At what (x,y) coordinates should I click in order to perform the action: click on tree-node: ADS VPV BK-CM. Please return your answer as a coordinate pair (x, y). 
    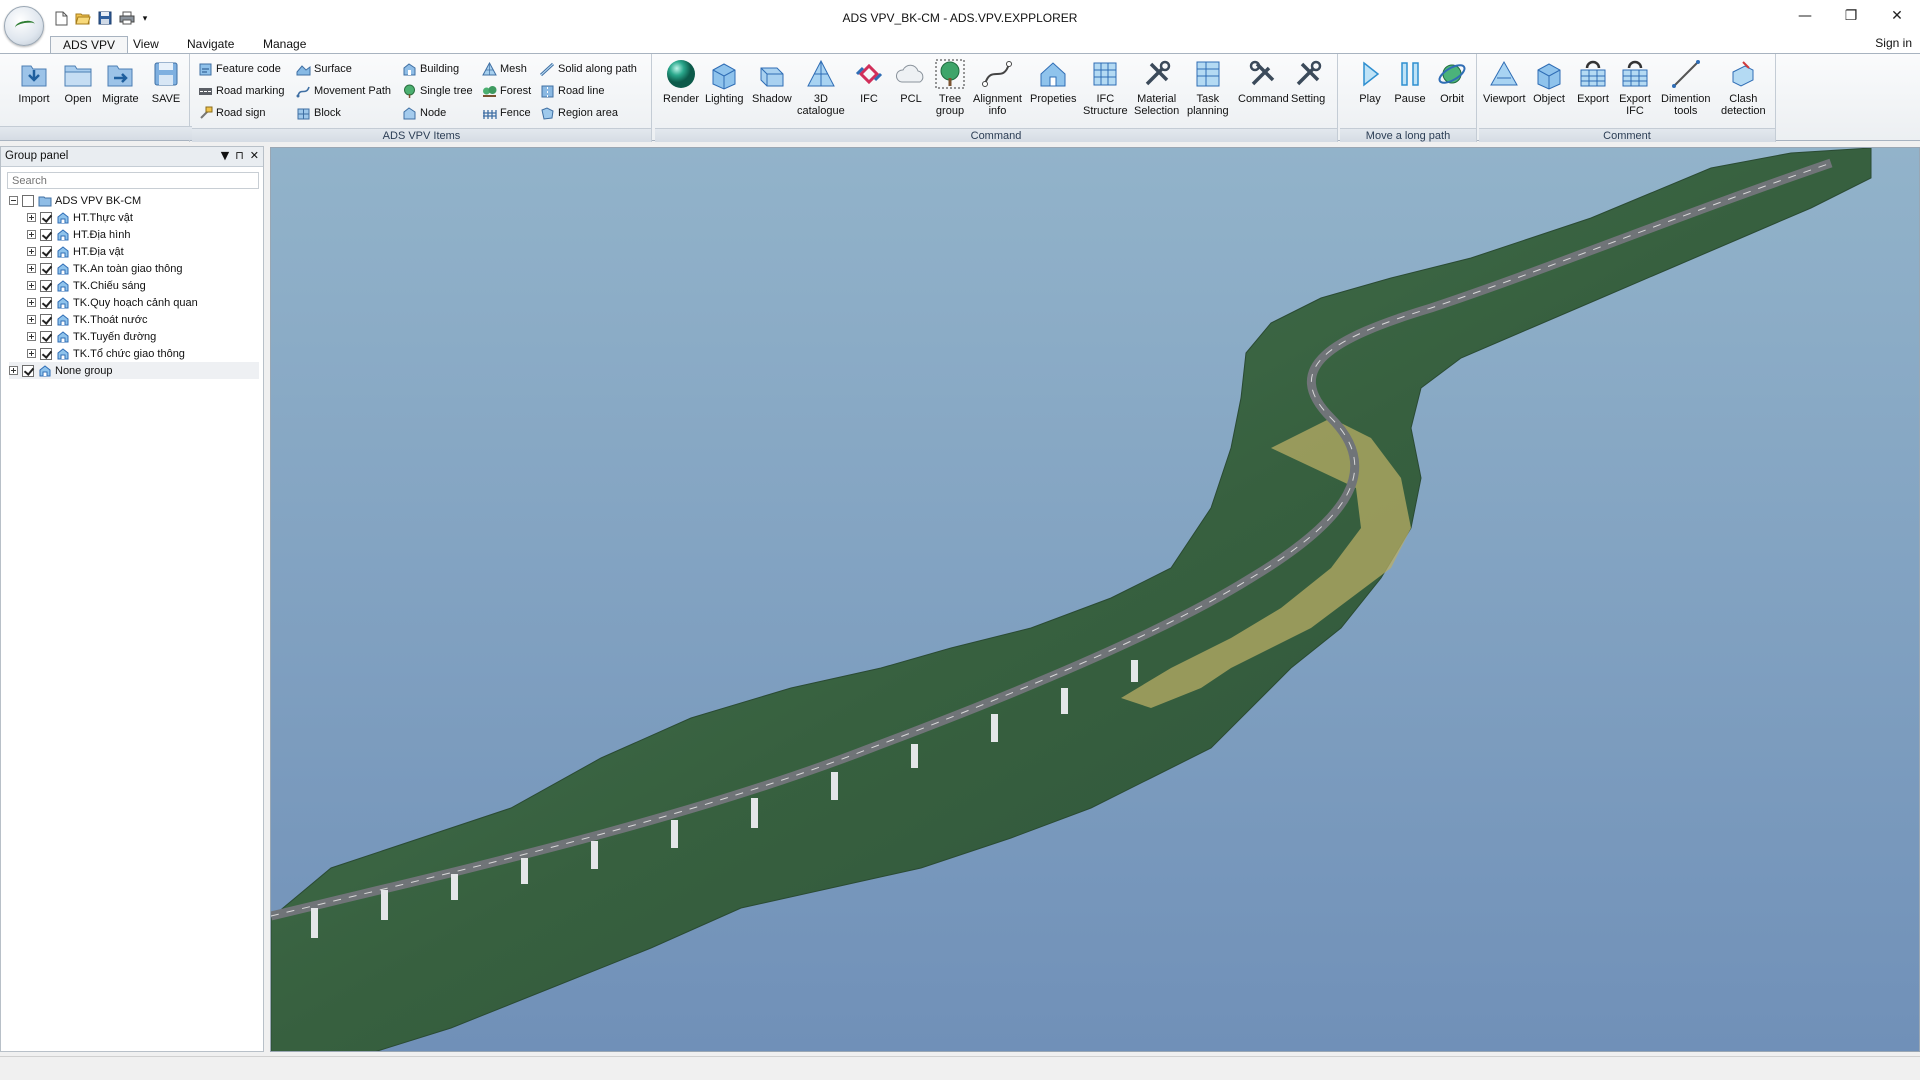
    Looking at the image, I should click on (134, 200).